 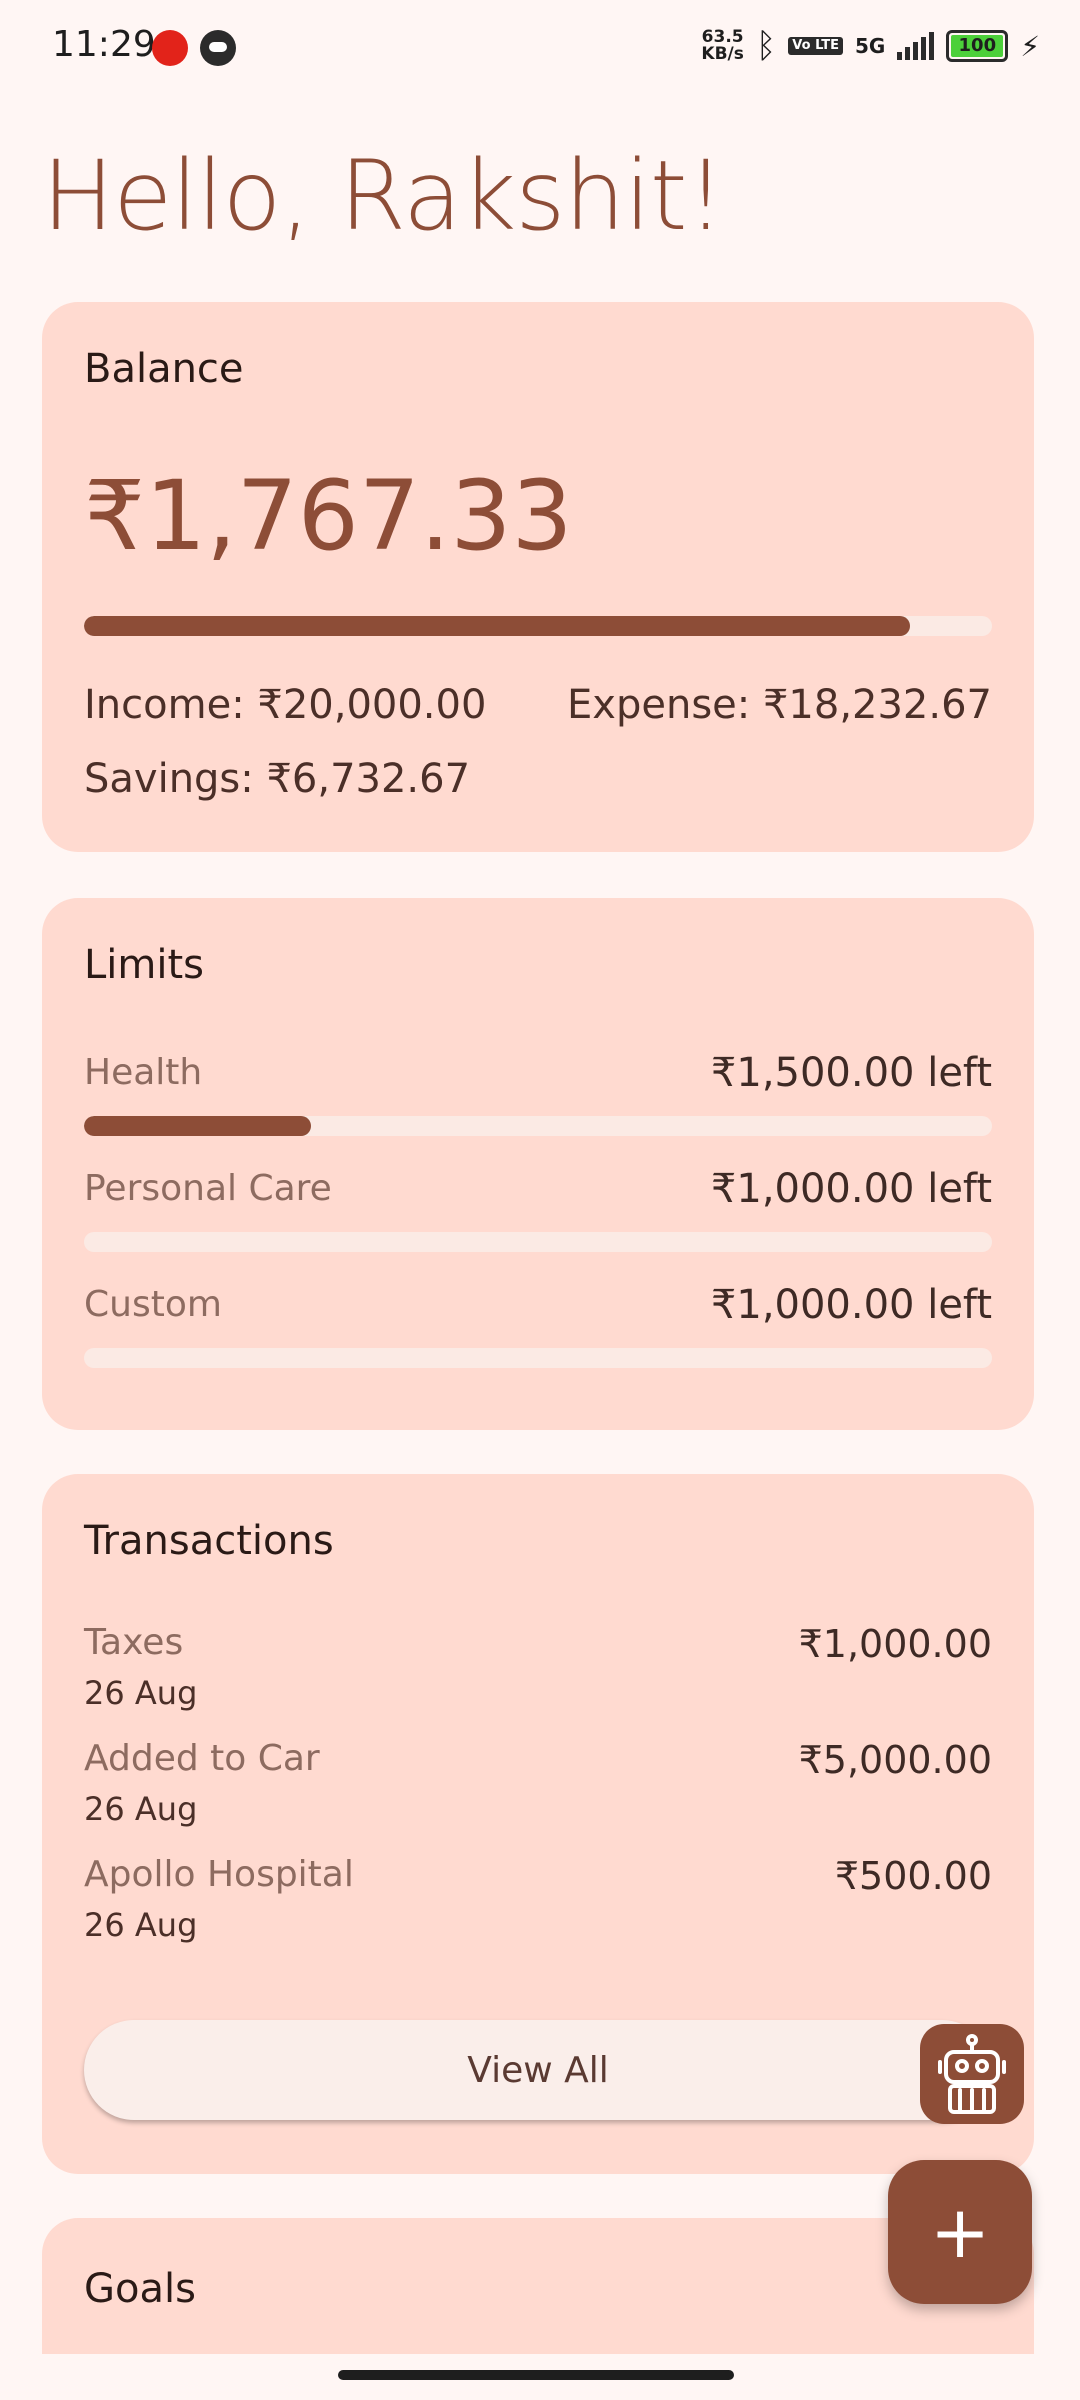 What do you see at coordinates (383, 196) in the screenshot?
I see `greeting-title: Hello, Rakshit!` at bounding box center [383, 196].